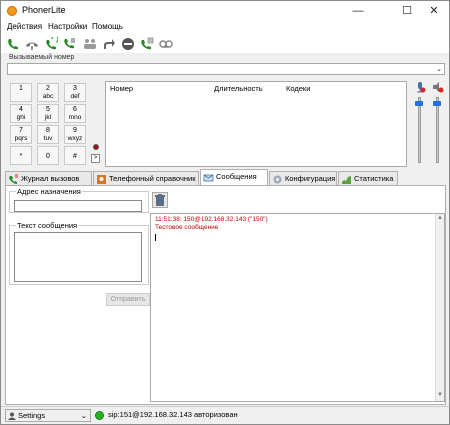 The image size is (450, 425). I want to click on registration-status-icon, so click(99, 415).